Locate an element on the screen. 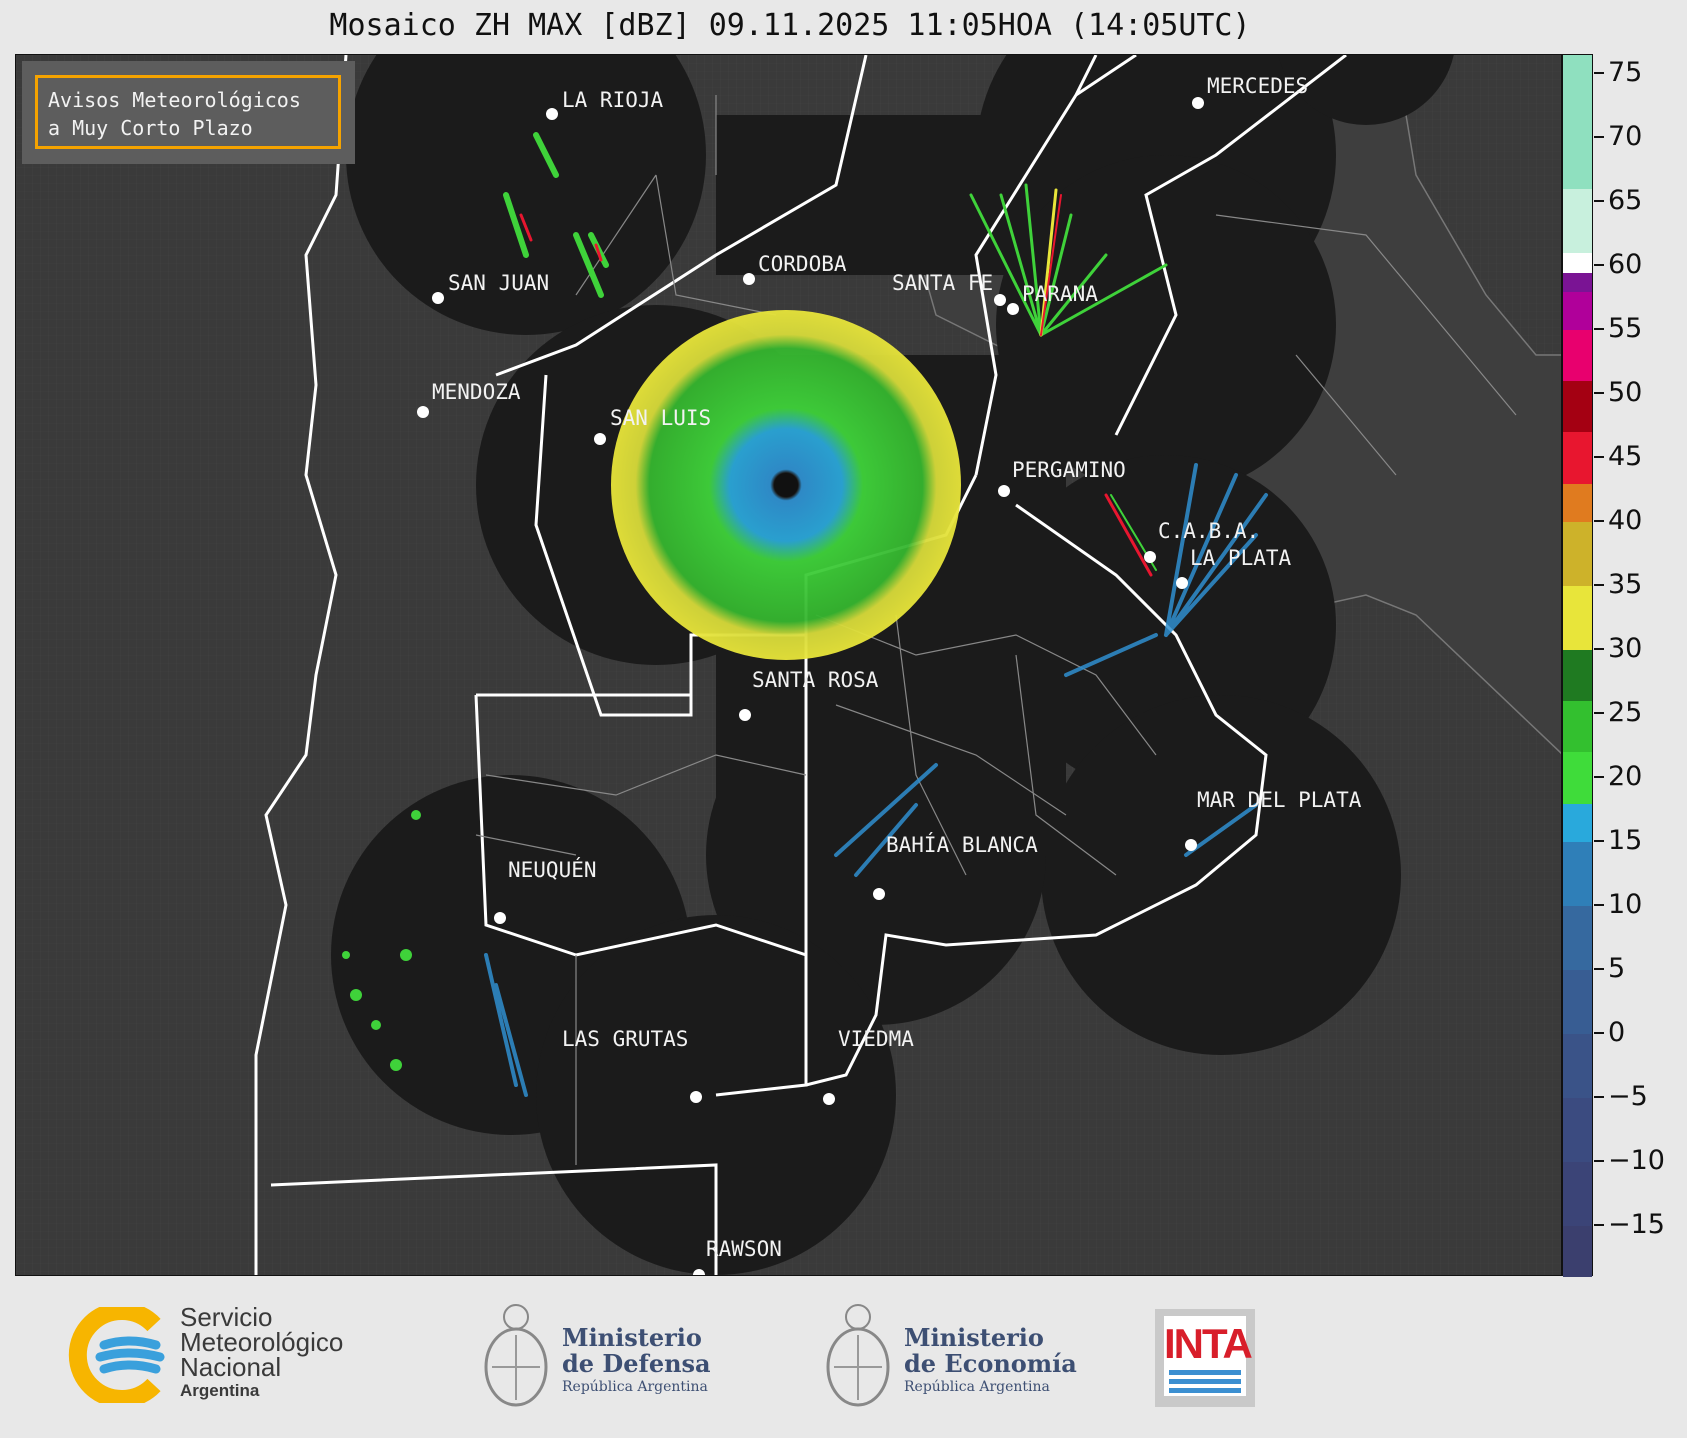 This screenshot has width=1687, height=1438. city-label-viedma: VIEDMA is located at coordinates (876, 1039).